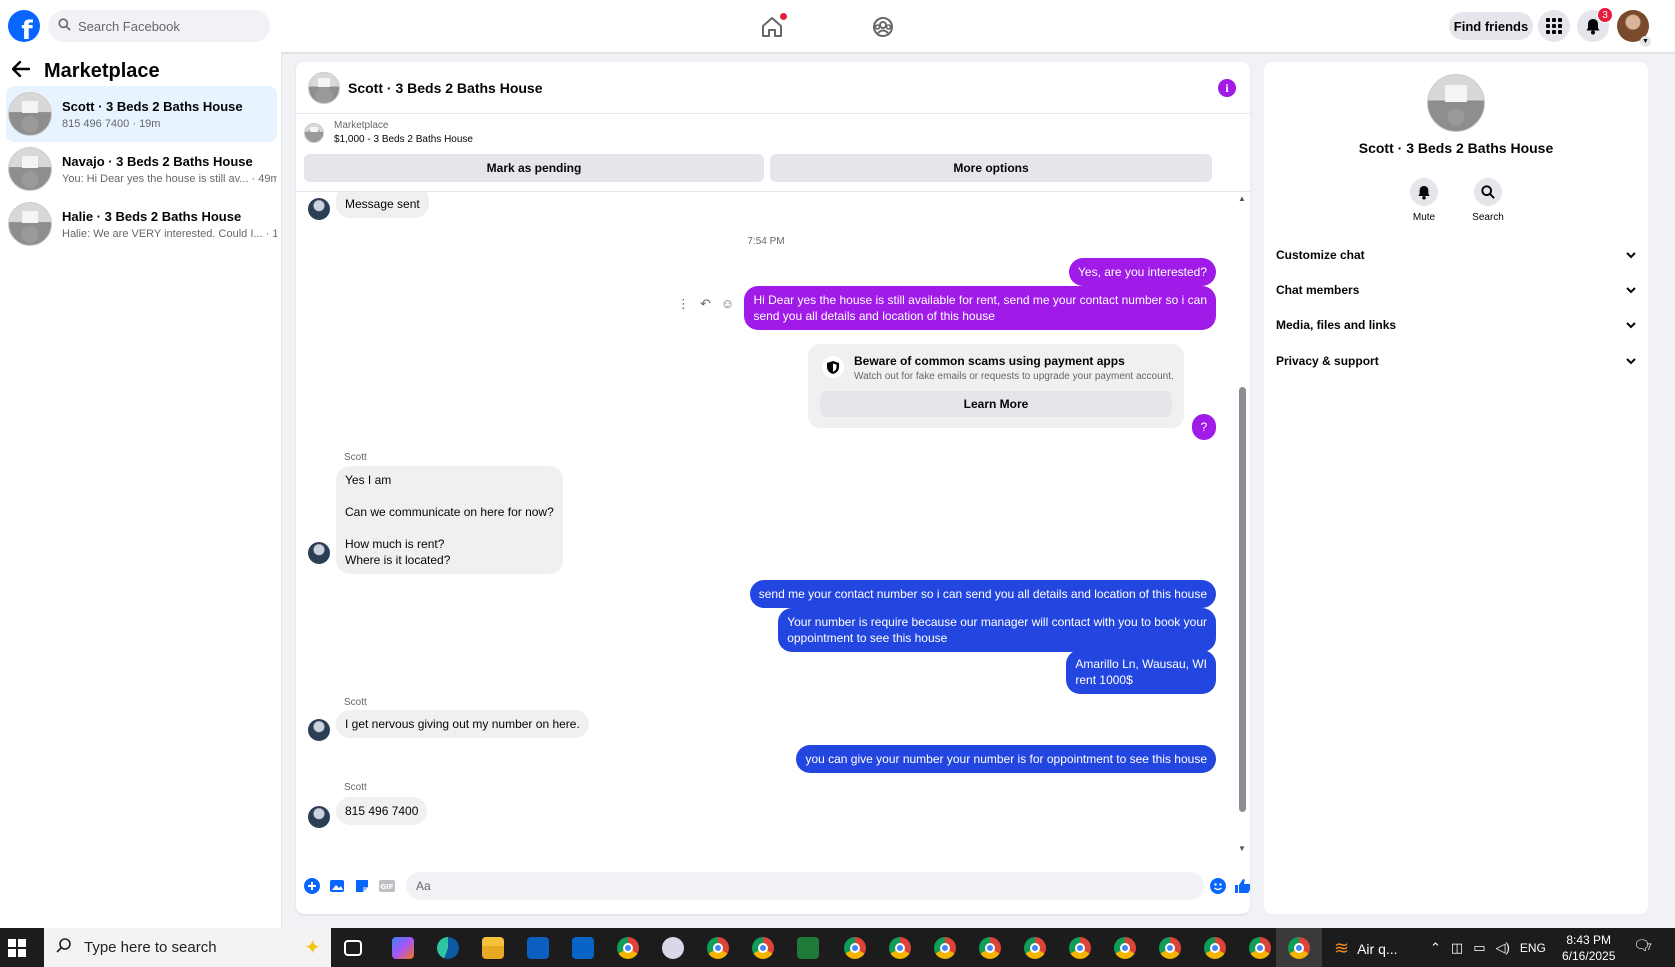 The width and height of the screenshot is (1675, 967). Describe the element at coordinates (1242, 599) in the screenshot. I see `scroll-thumb` at that location.